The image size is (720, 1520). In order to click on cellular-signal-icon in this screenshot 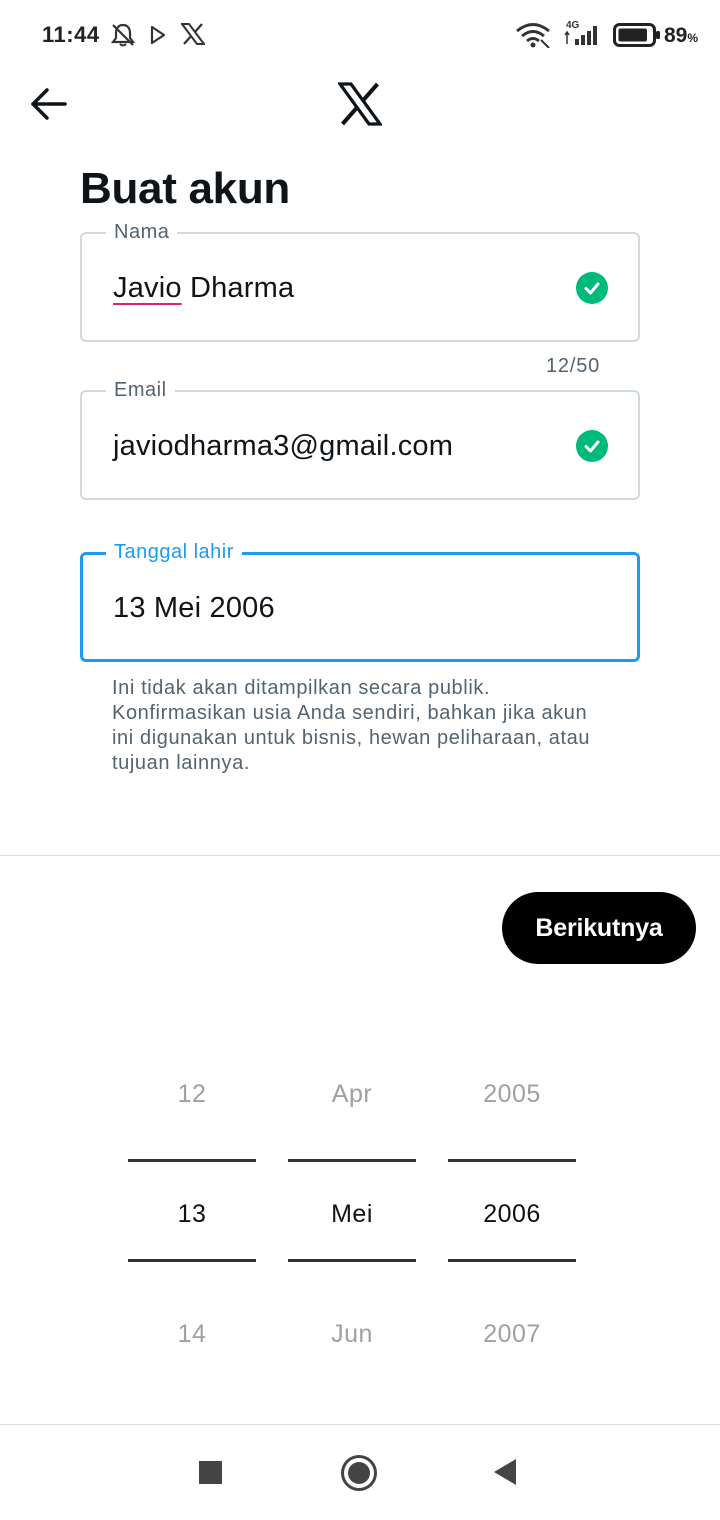, I will do `click(580, 35)`.